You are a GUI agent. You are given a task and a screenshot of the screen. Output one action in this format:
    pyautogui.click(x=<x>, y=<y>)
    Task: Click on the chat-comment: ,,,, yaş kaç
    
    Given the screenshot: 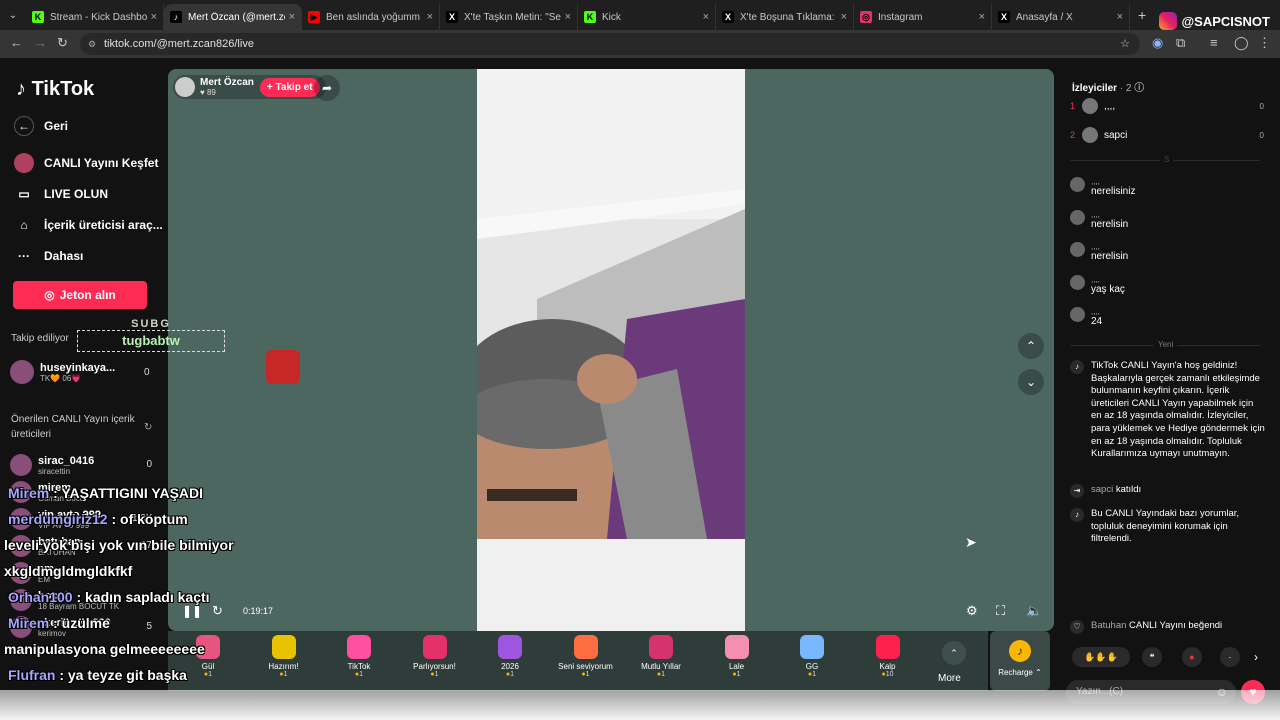 What is the action you would take?
    pyautogui.click(x=1165, y=287)
    